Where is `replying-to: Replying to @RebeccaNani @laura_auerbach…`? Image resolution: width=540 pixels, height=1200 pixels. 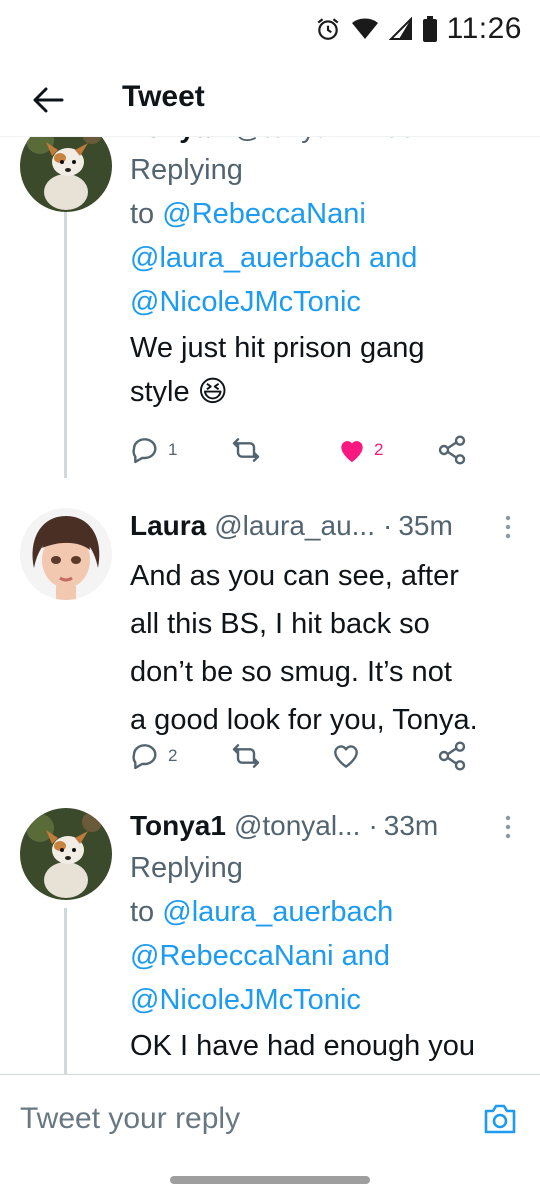
replying-to: Replying to @RebeccaNani @laura_auerbach… is located at coordinates (328, 236).